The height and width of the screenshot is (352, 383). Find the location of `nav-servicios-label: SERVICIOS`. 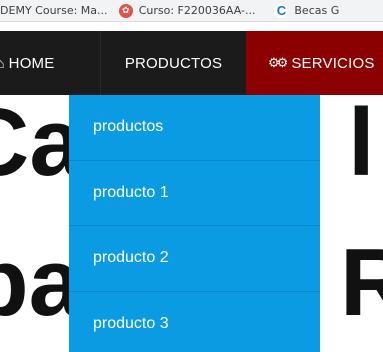

nav-servicios-label: SERVICIOS is located at coordinates (333, 63).